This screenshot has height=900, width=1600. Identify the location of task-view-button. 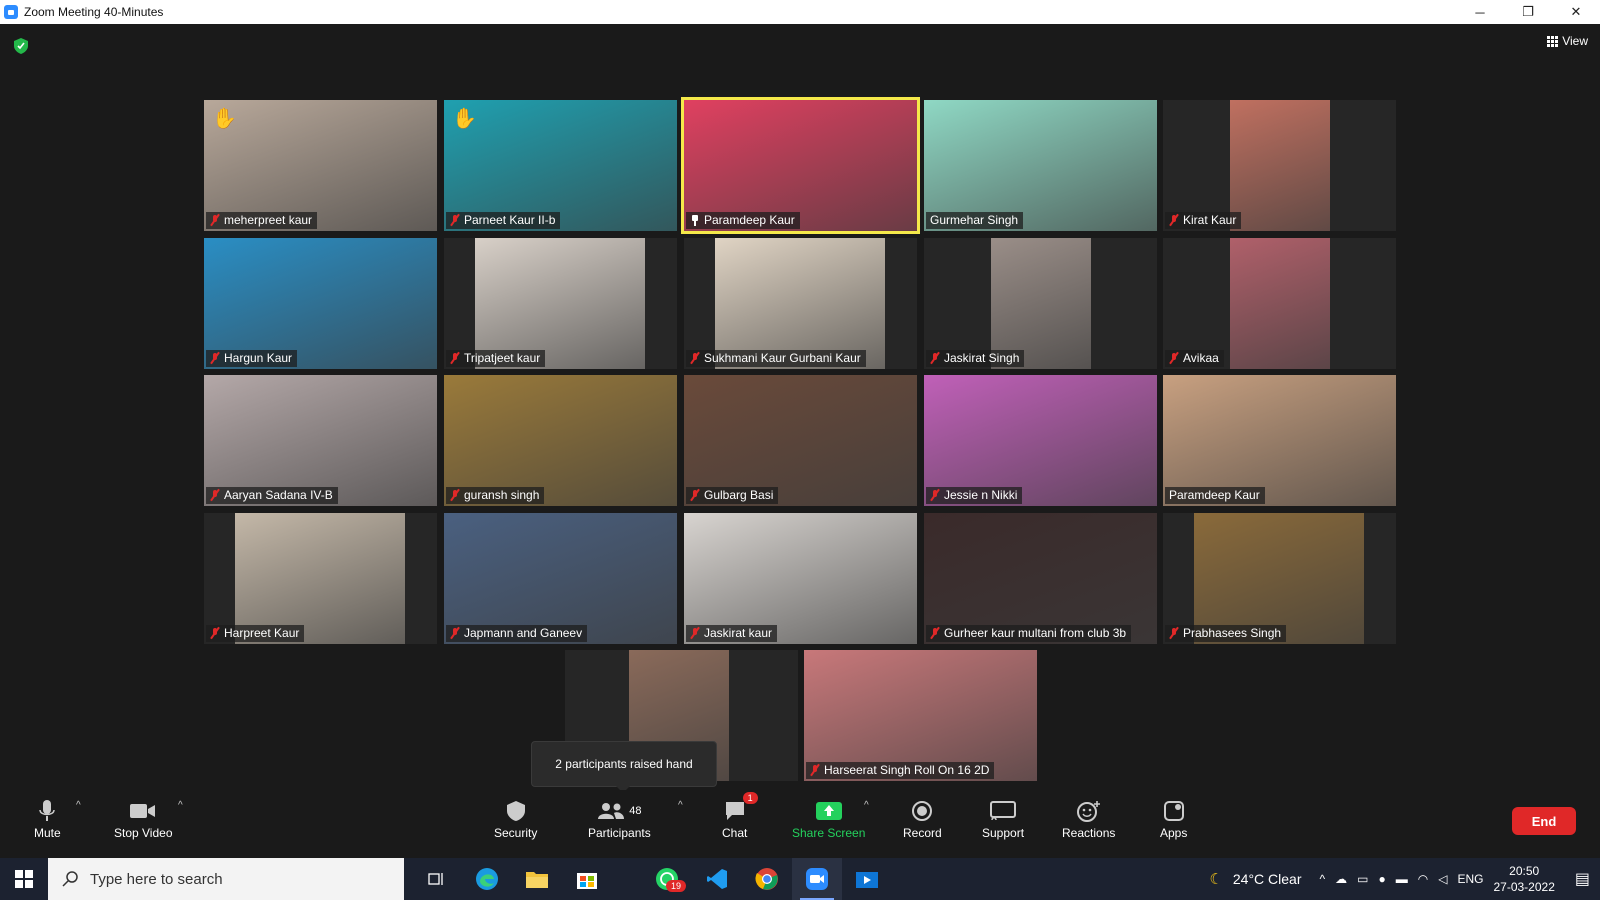
(437, 879).